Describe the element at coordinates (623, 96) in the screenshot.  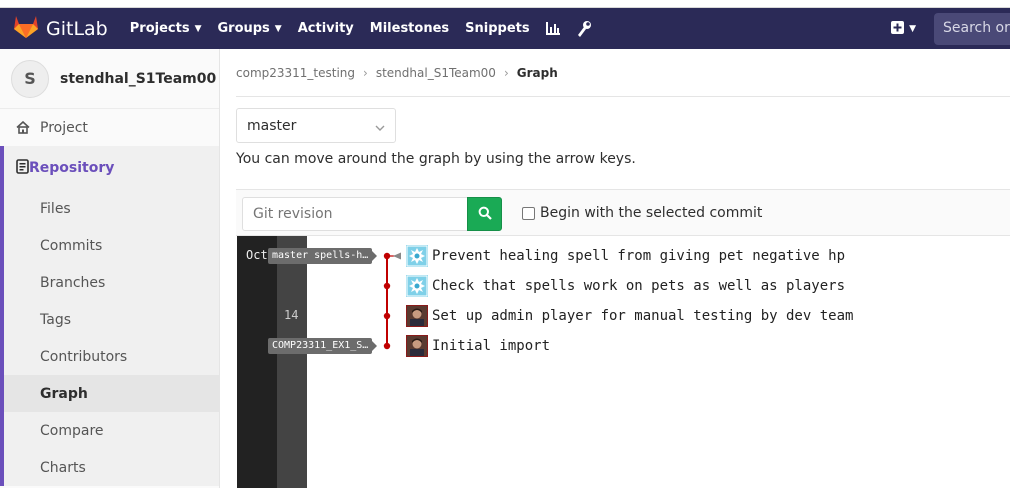
I see `breadcrumb-divider` at that location.